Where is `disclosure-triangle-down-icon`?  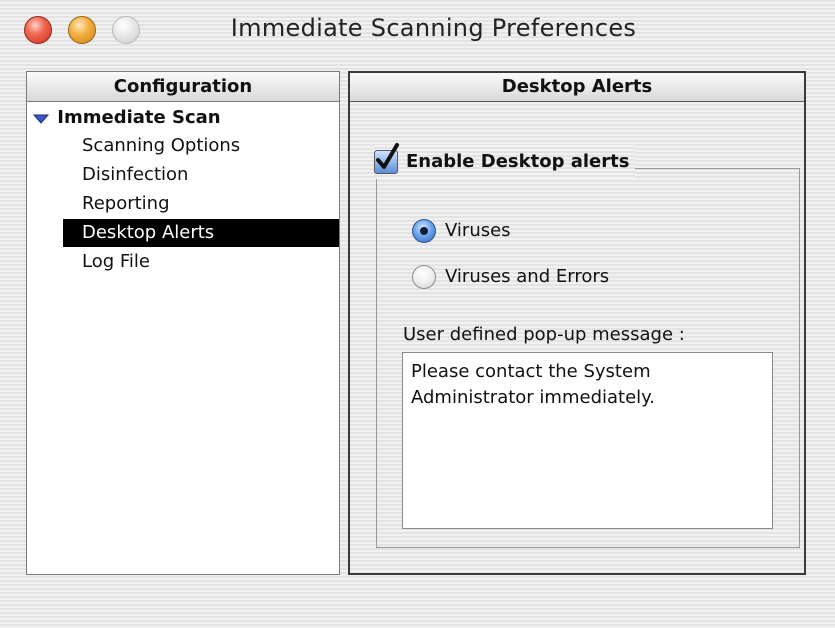 disclosure-triangle-down-icon is located at coordinates (41, 118).